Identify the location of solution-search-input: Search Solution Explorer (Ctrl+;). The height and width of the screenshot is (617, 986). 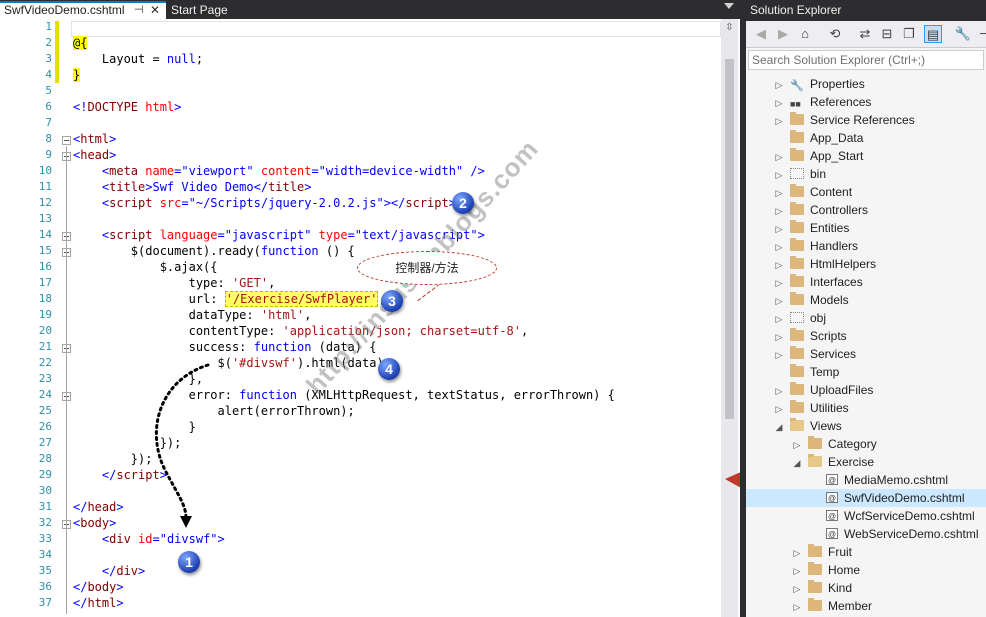
(866, 60).